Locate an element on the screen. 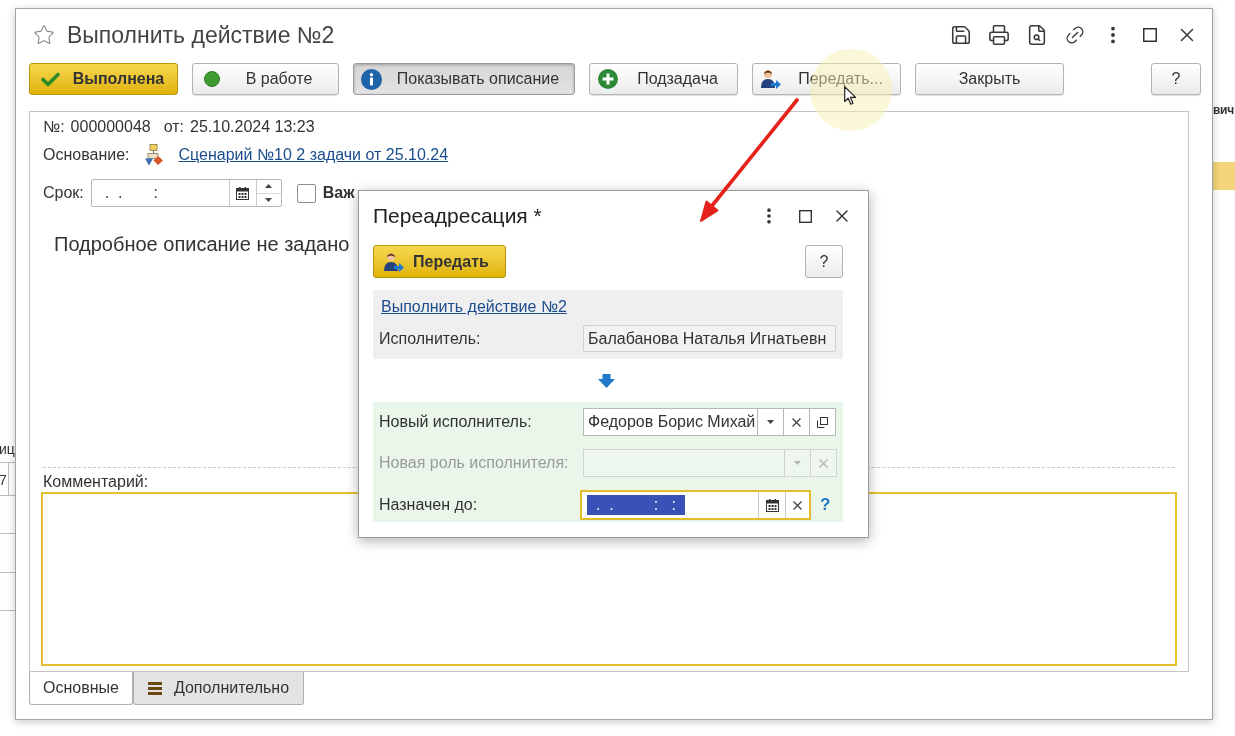  print-icon is located at coordinates (999, 35).